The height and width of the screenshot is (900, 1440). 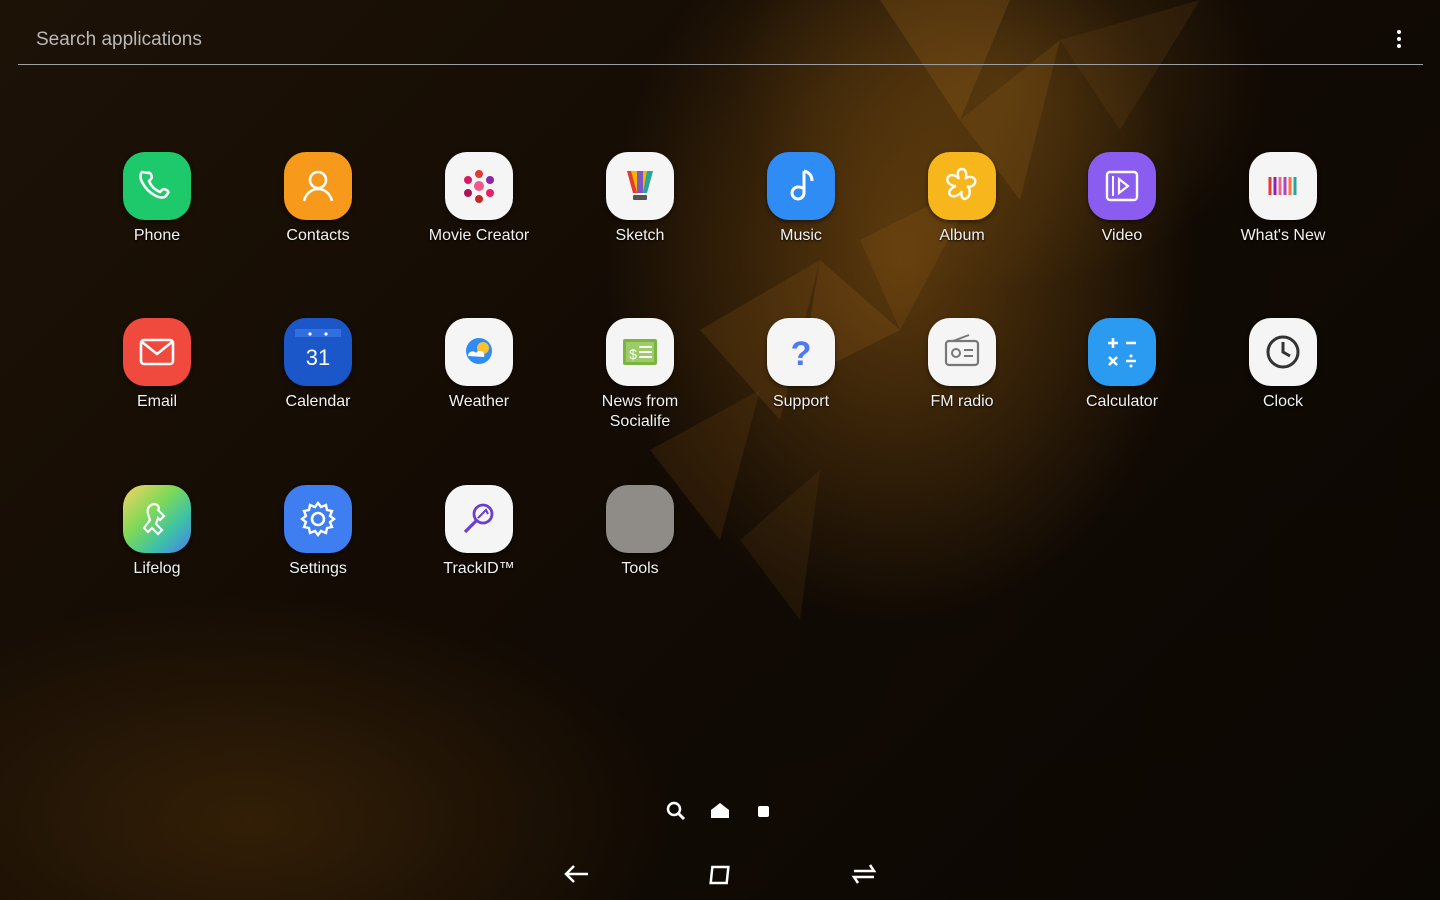 I want to click on app-album: Album, so click(x=962, y=199).